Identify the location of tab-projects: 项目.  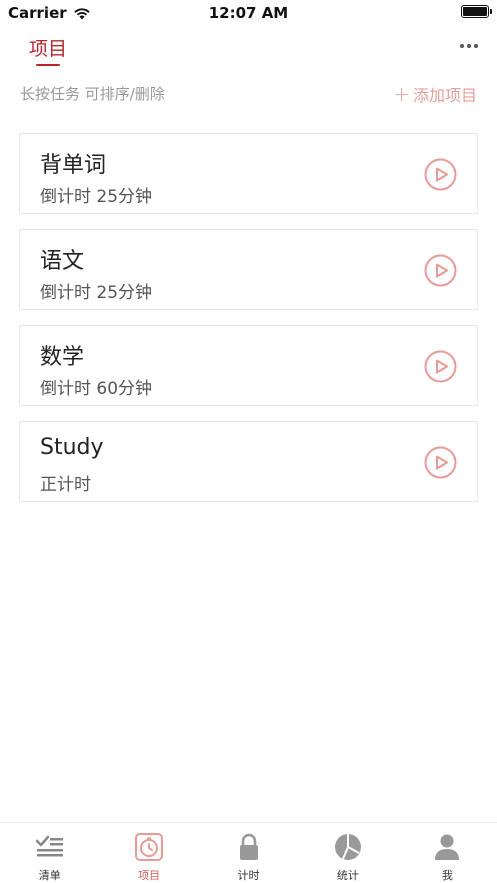
(148, 853).